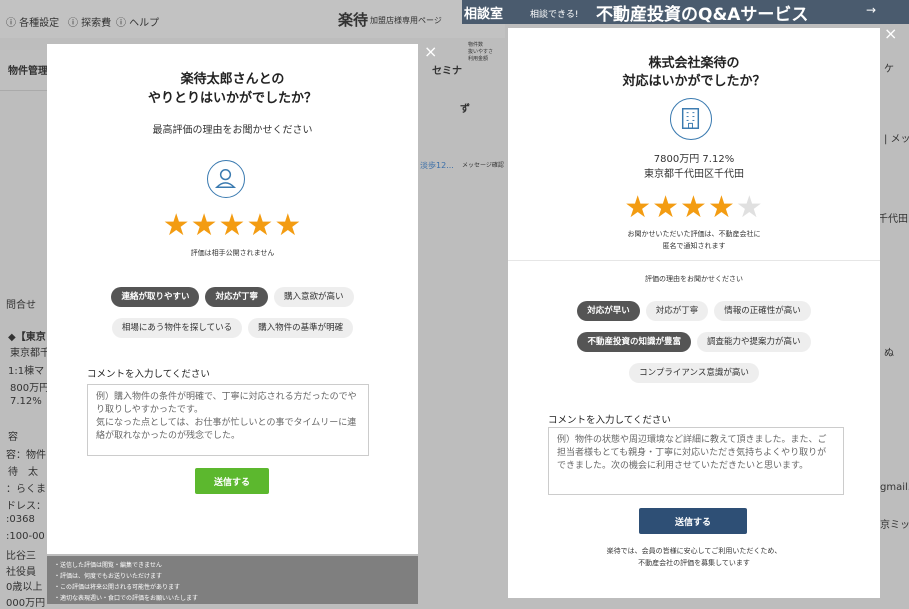  Describe the element at coordinates (554, 15) in the screenshot. I see `banner-text: 相談できる!` at that location.